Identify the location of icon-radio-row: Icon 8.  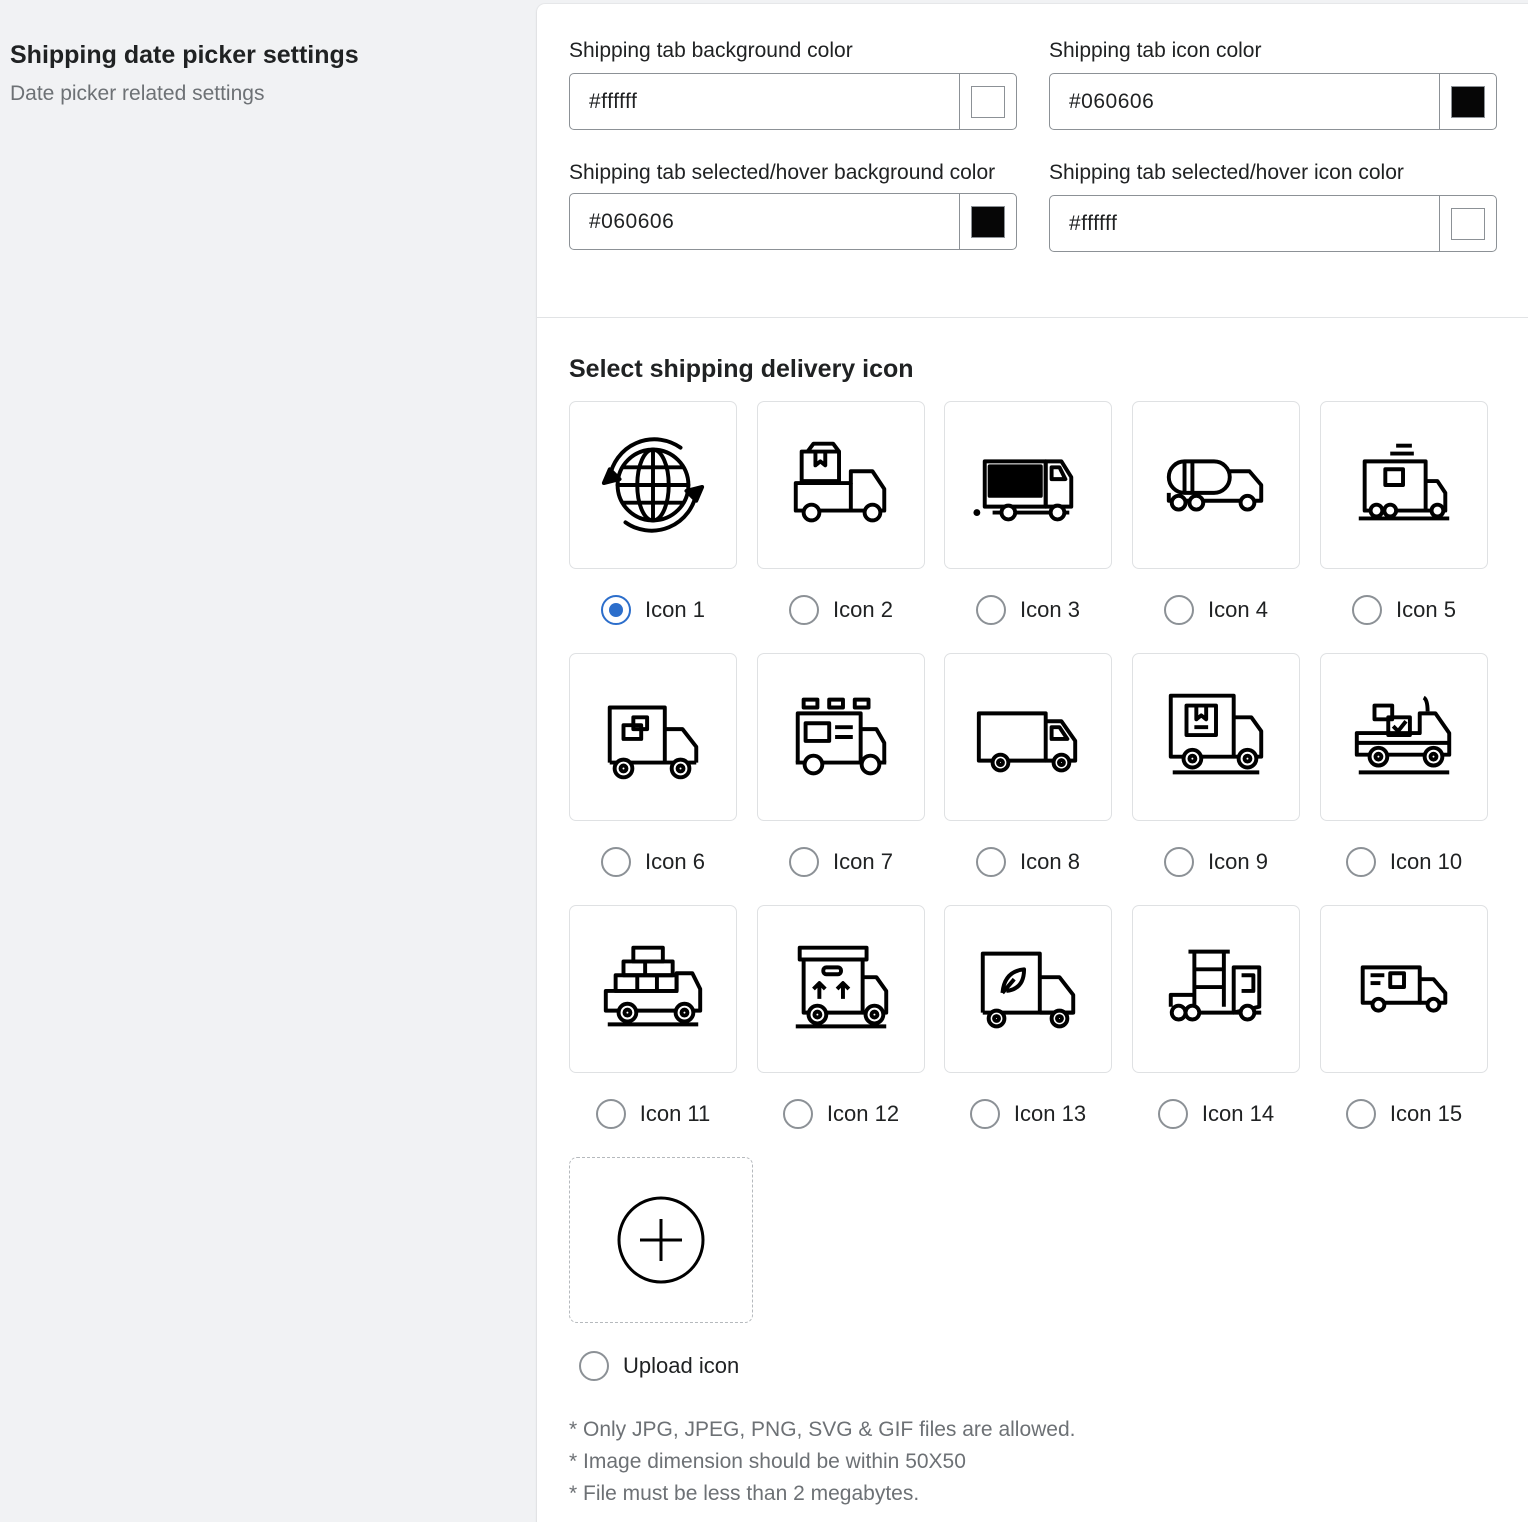
(1028, 862).